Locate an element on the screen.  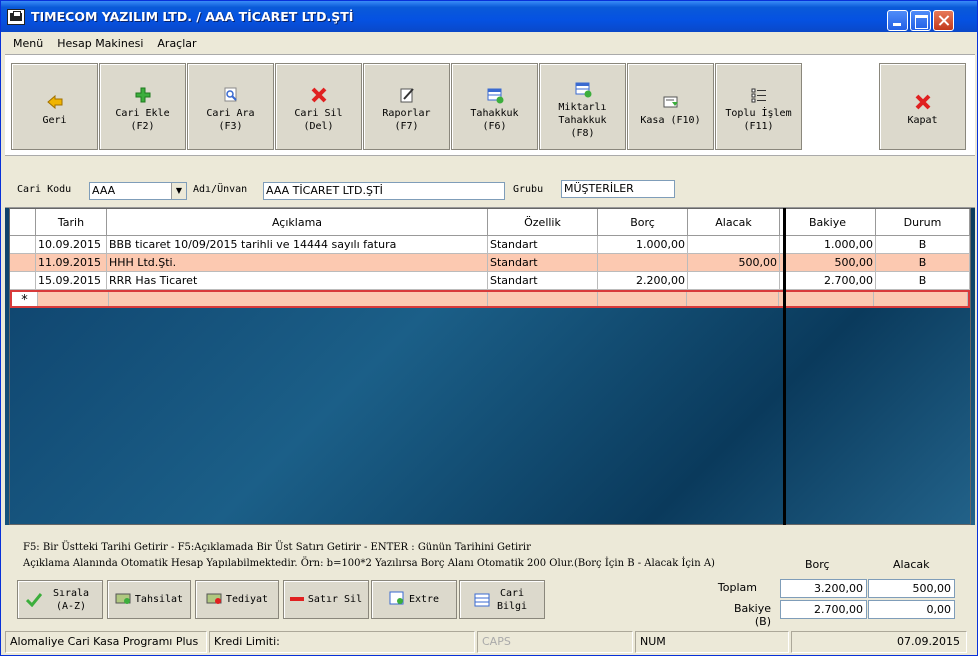
cell-debit is located at coordinates (643, 262).